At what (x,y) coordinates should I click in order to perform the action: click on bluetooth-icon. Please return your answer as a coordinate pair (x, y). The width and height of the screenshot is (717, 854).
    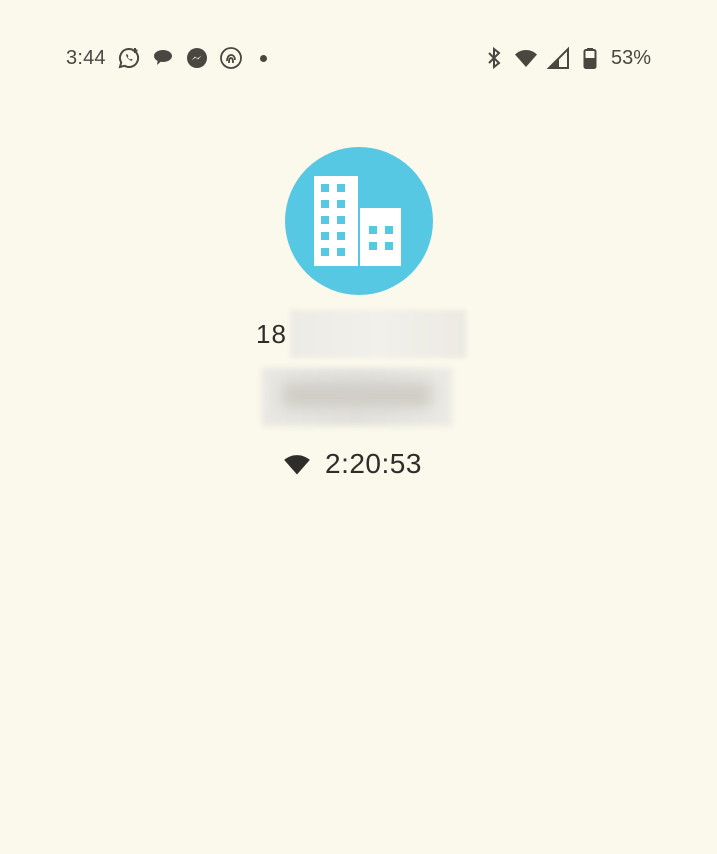
    Looking at the image, I should click on (494, 58).